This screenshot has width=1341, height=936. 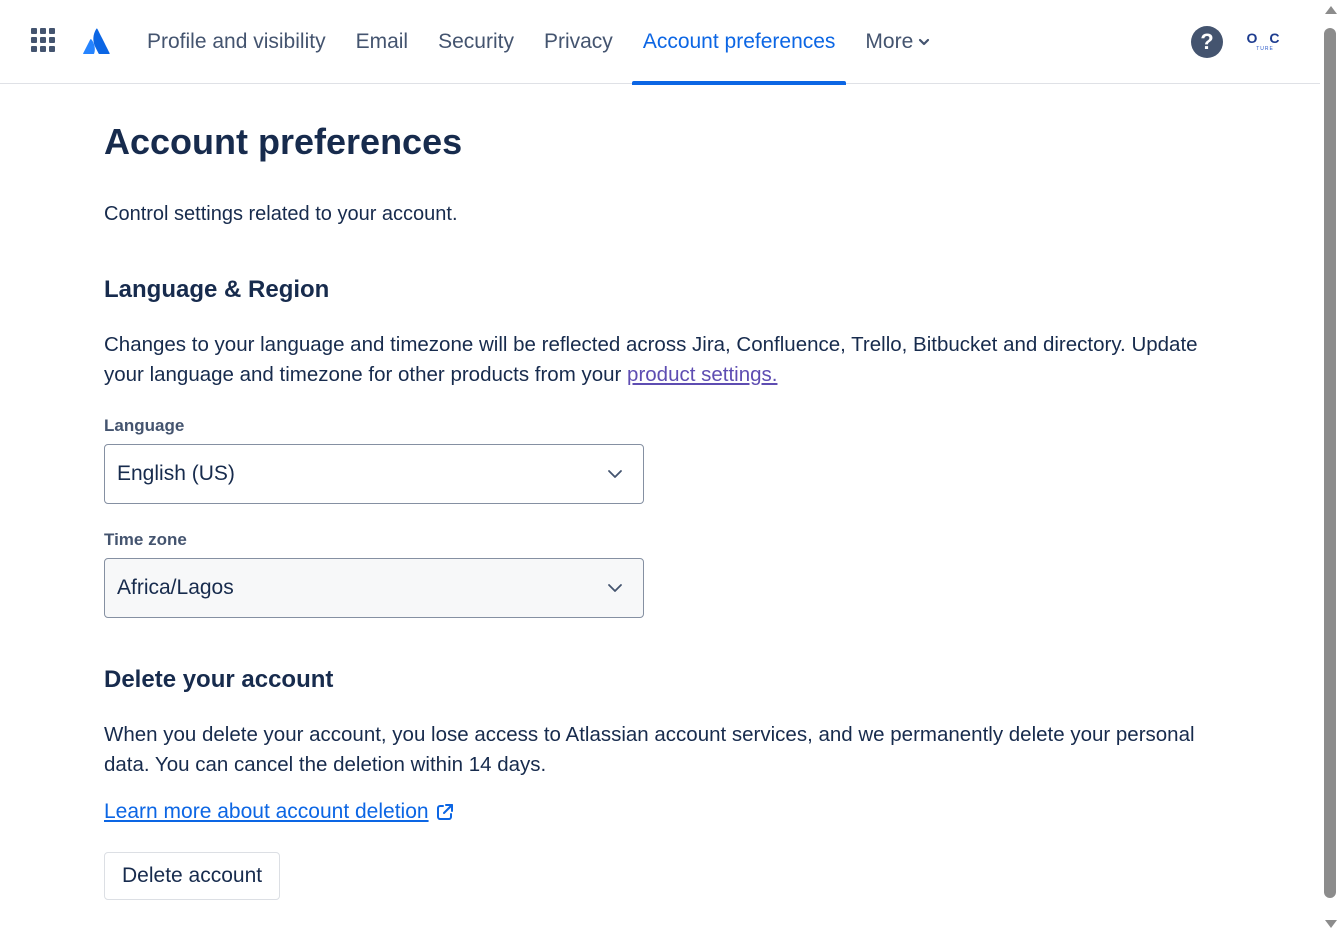 What do you see at coordinates (176, 473) in the screenshot?
I see `language-value: English (US)` at bounding box center [176, 473].